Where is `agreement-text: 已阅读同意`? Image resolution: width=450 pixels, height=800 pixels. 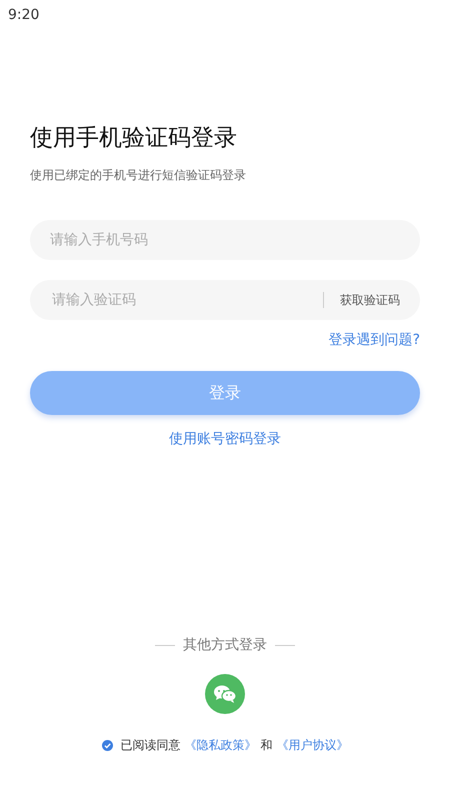 agreement-text: 已阅读同意 is located at coordinates (150, 745).